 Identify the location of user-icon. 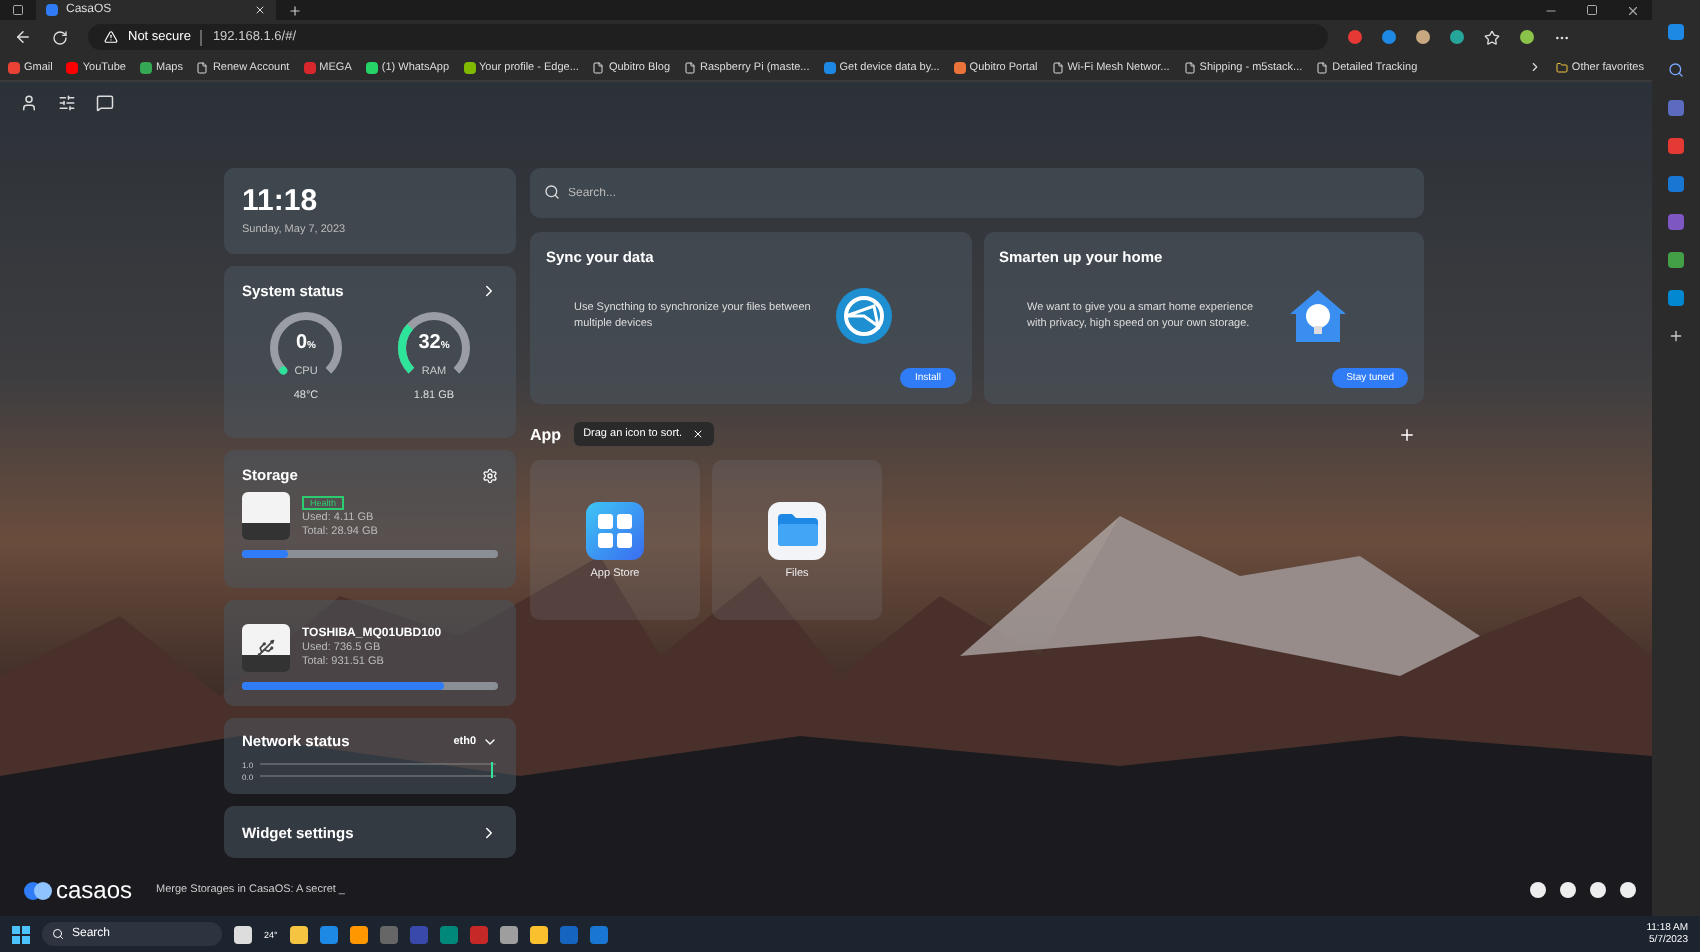
(29, 103).